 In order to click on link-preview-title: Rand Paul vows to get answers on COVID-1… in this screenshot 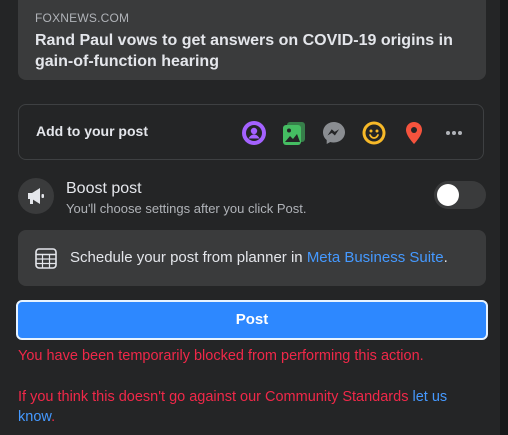, I will do `click(244, 51)`.